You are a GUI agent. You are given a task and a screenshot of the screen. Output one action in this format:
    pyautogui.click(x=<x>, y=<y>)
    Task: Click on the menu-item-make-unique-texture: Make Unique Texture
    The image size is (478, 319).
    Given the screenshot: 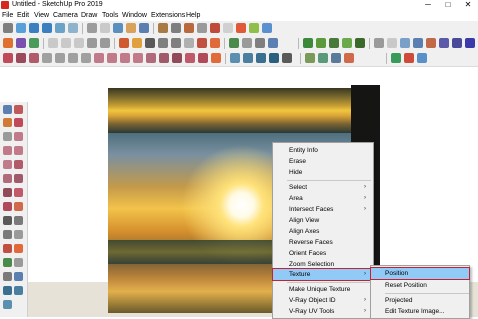 What is the action you would take?
    pyautogui.click(x=323, y=289)
    